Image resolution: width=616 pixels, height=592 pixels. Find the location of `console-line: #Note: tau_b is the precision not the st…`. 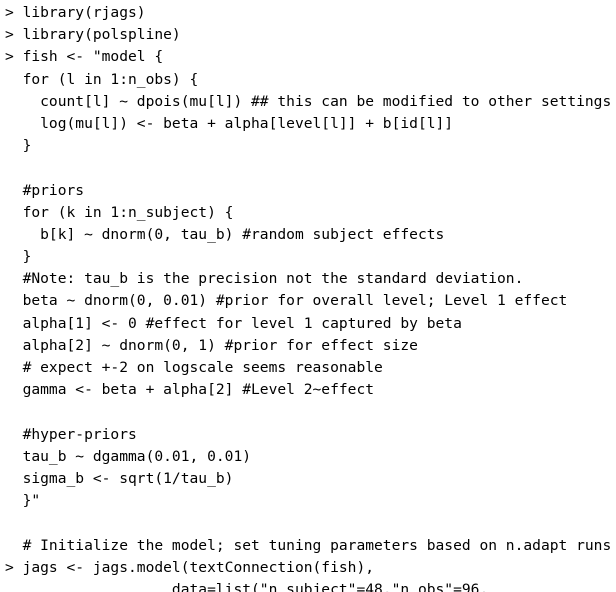

console-line: #Note: tau_b is the precision not the st… is located at coordinates (264, 279).